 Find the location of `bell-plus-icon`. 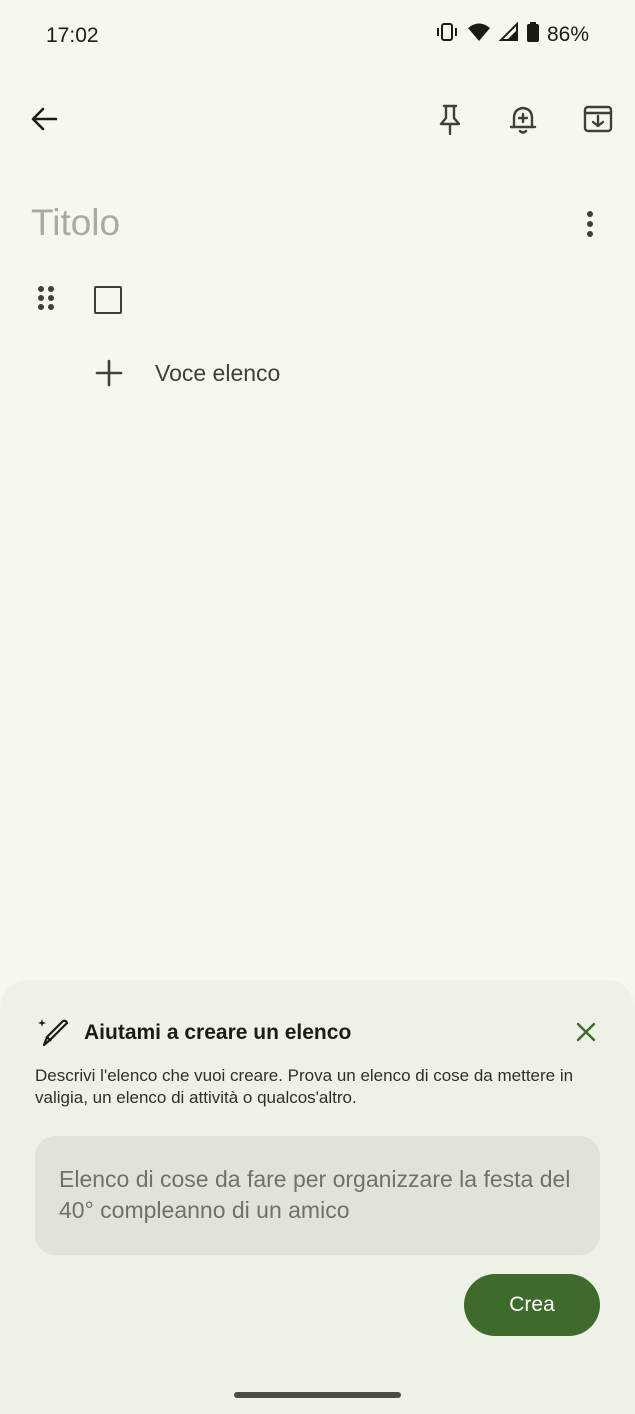

bell-plus-icon is located at coordinates (523, 121).